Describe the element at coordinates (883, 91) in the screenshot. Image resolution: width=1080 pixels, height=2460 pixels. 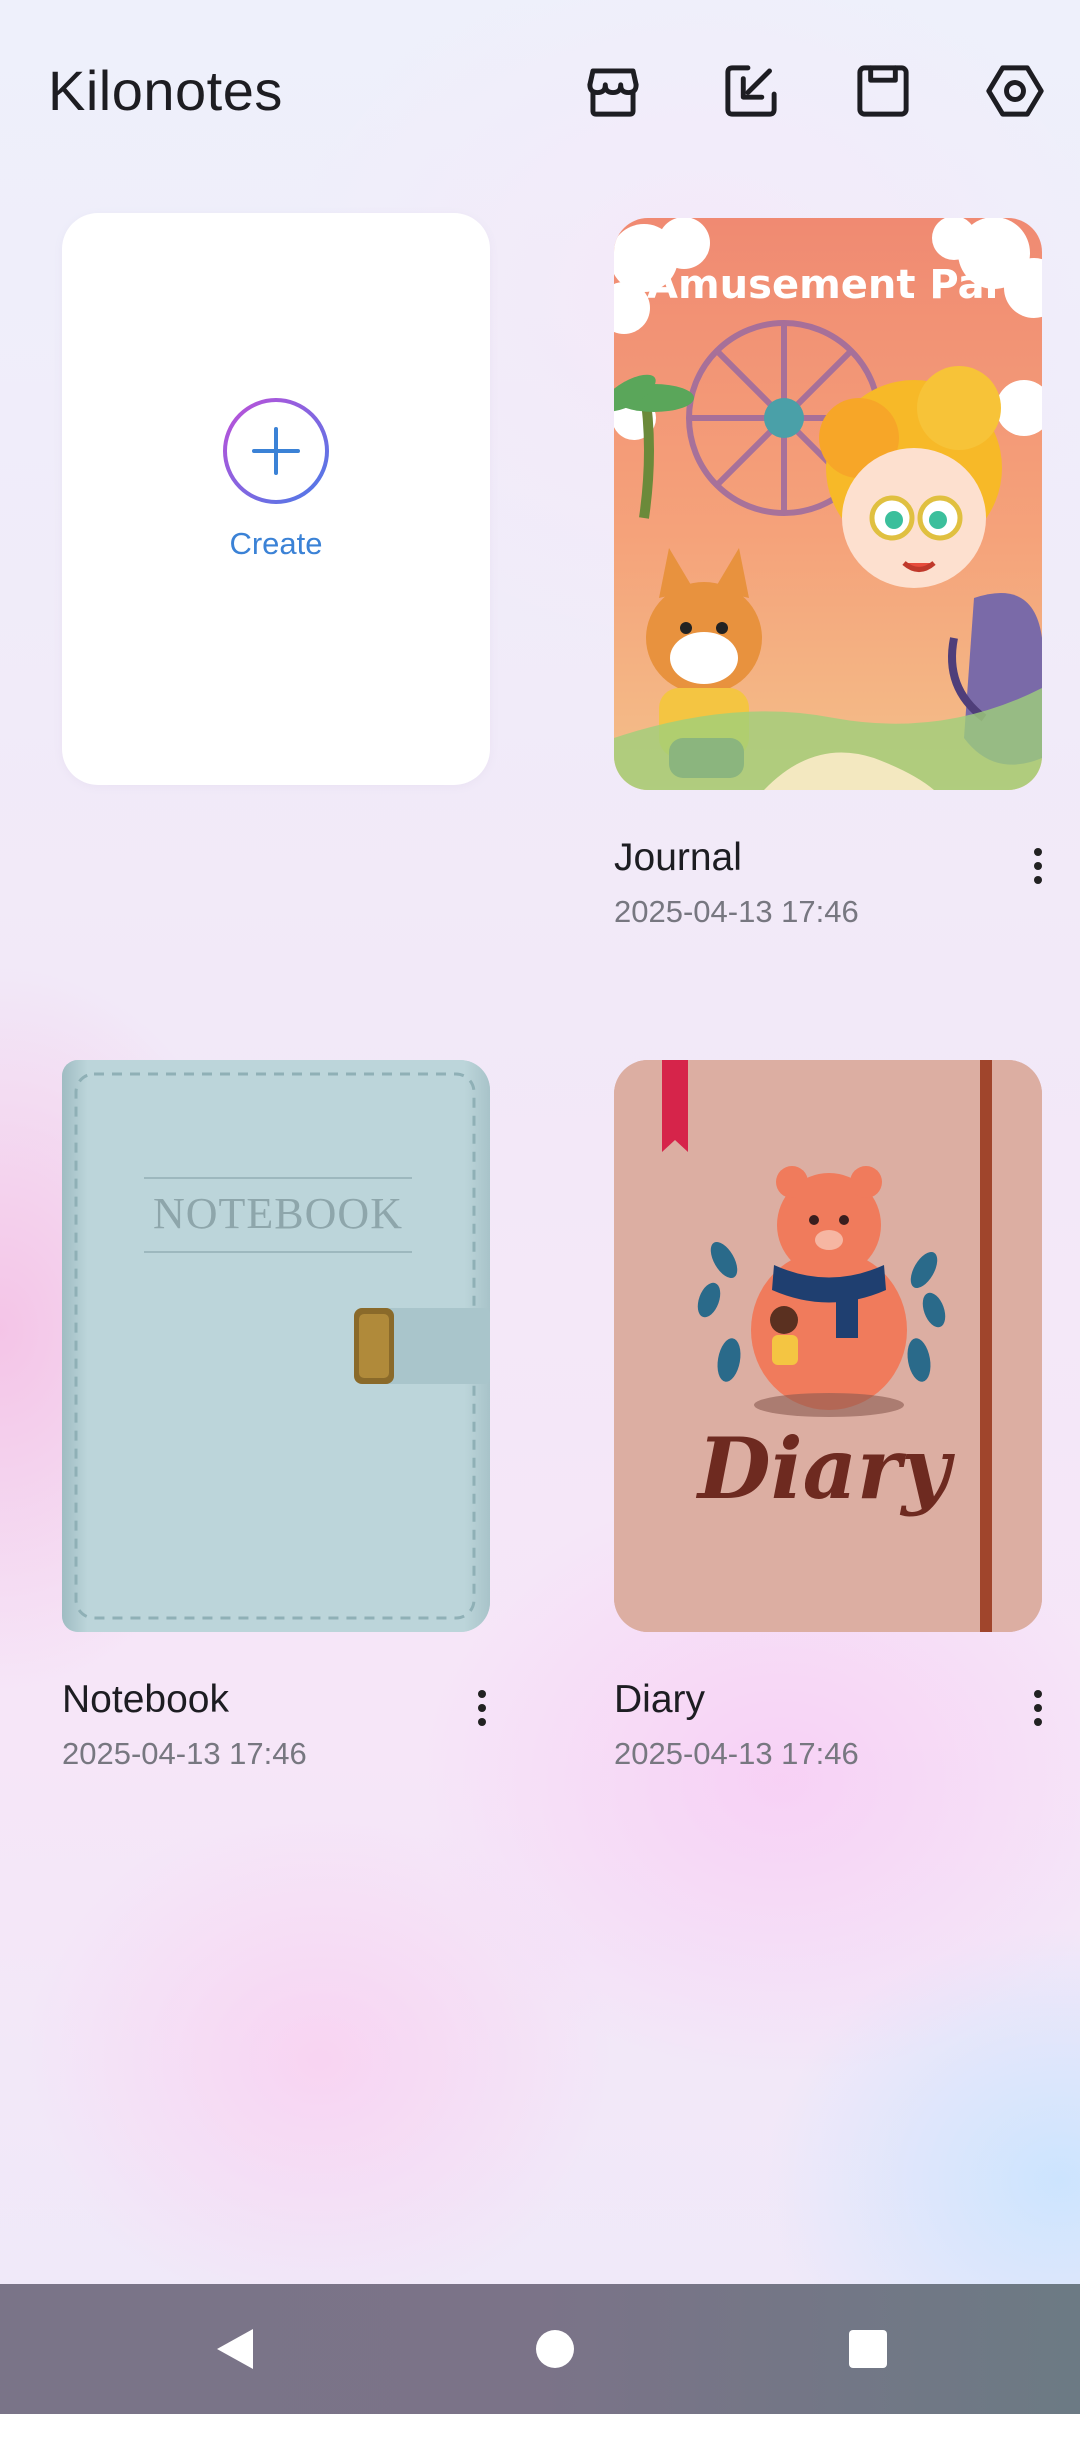
I see `save-icon` at that location.